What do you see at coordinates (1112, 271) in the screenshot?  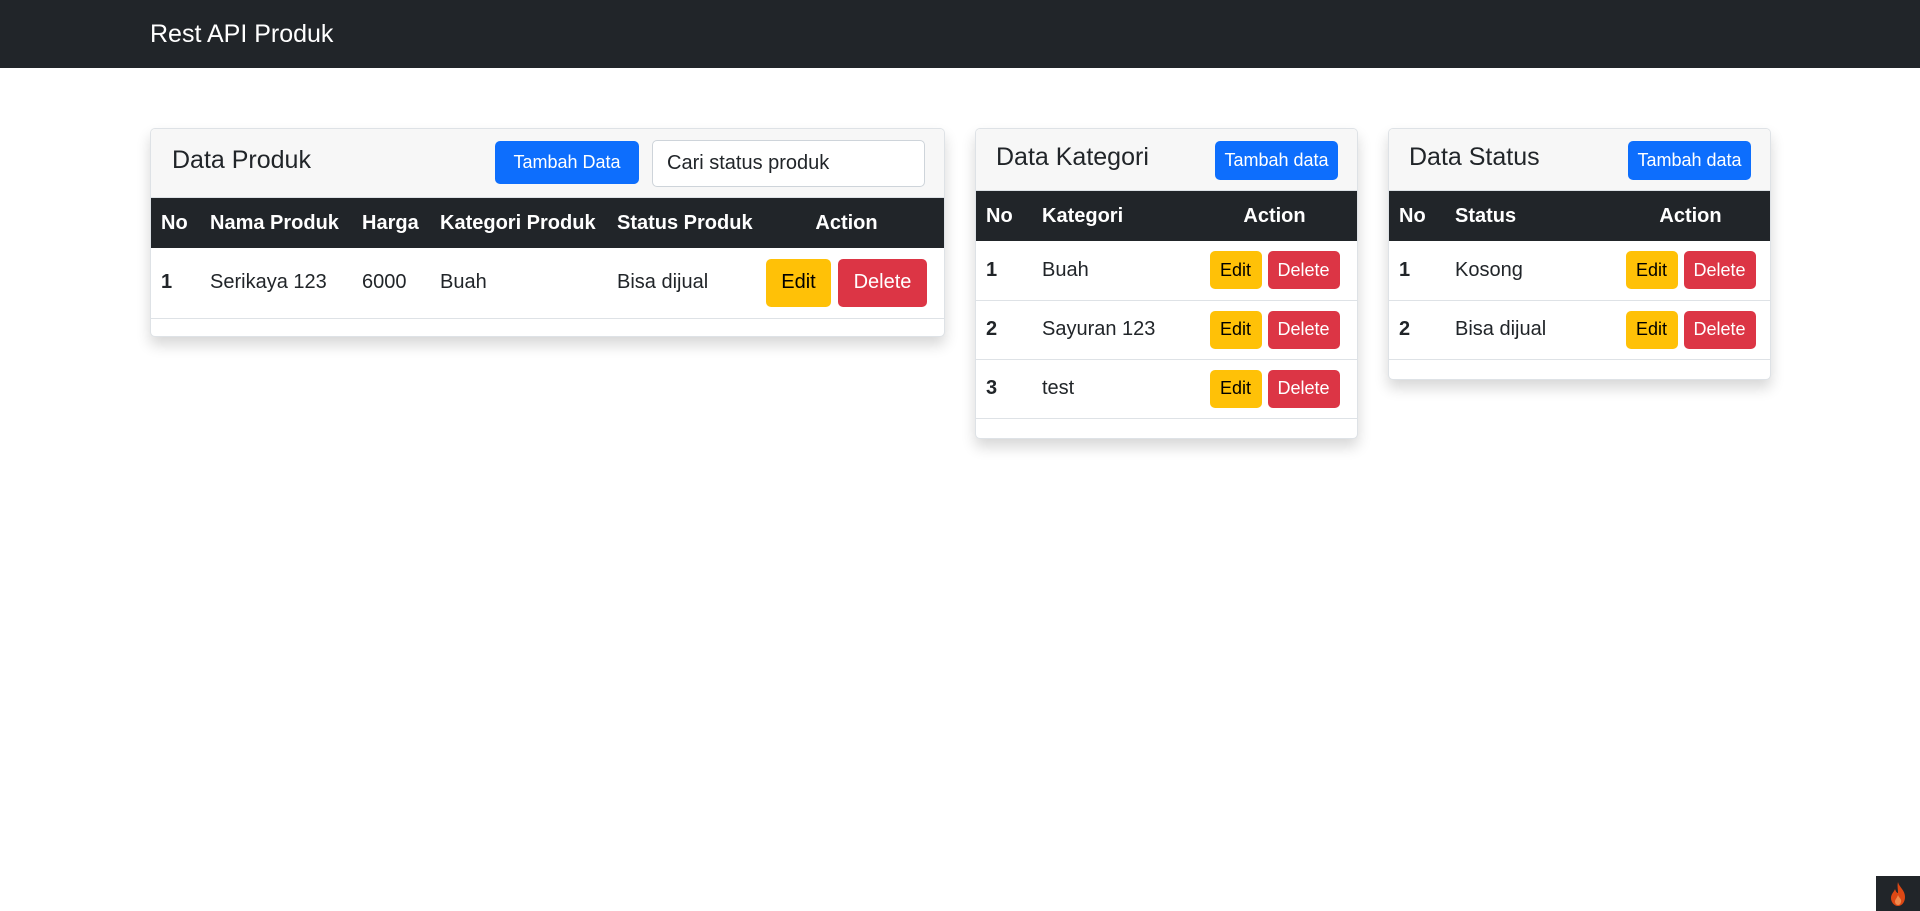 I see `row-kategori: Buah` at bounding box center [1112, 271].